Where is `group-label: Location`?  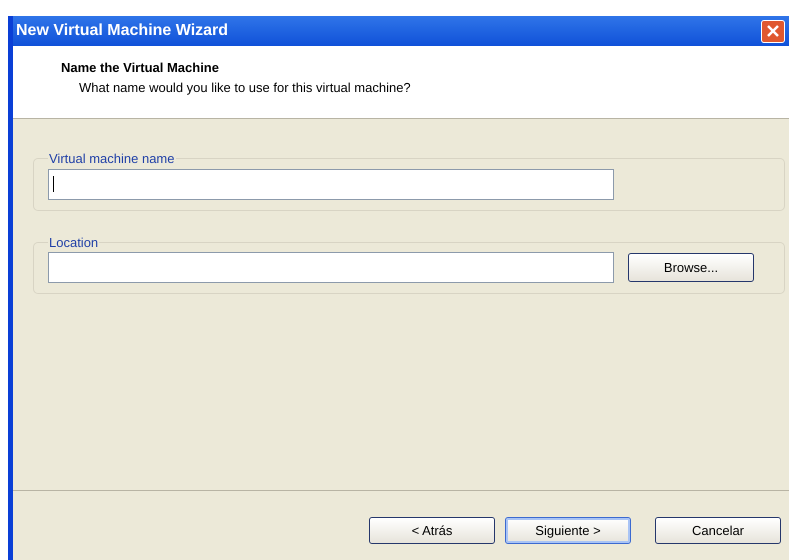 group-label: Location is located at coordinates (74, 243).